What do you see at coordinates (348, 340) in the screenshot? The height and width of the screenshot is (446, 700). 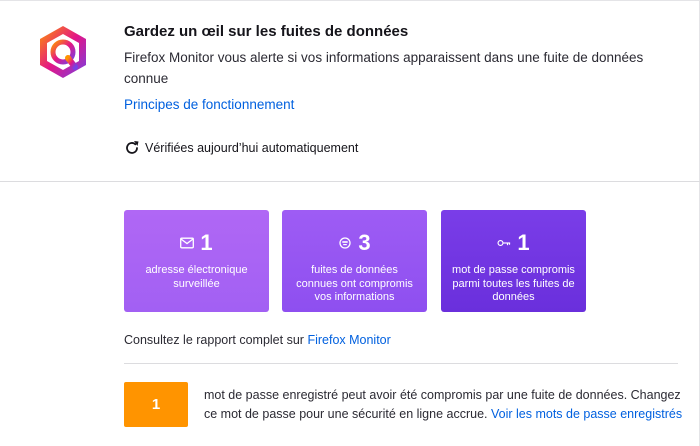 I see `firefox-monitor-link: Firefox Monitor` at bounding box center [348, 340].